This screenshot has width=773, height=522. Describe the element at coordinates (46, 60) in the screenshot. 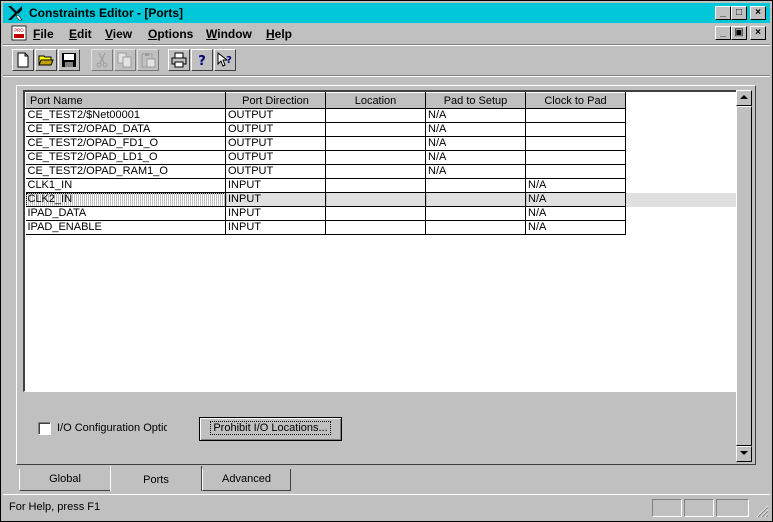

I see `open-button` at that location.